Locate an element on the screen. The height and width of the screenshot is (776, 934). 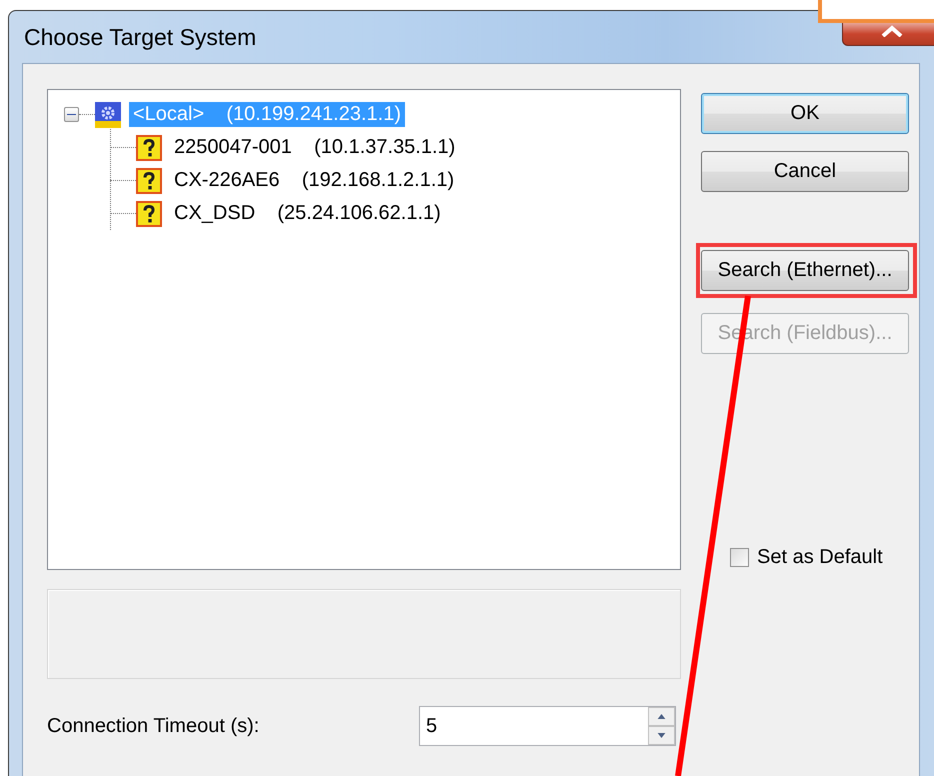
tree-item: CX-226AE6 (192.168.1.2.1.1) is located at coordinates (314, 180).